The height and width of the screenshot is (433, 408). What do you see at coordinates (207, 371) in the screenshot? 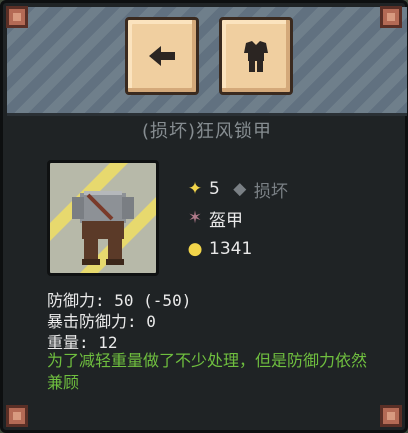
I see `item-description: 为了减轻重量做了不少处理，但是防御力依然兼顾` at bounding box center [207, 371].